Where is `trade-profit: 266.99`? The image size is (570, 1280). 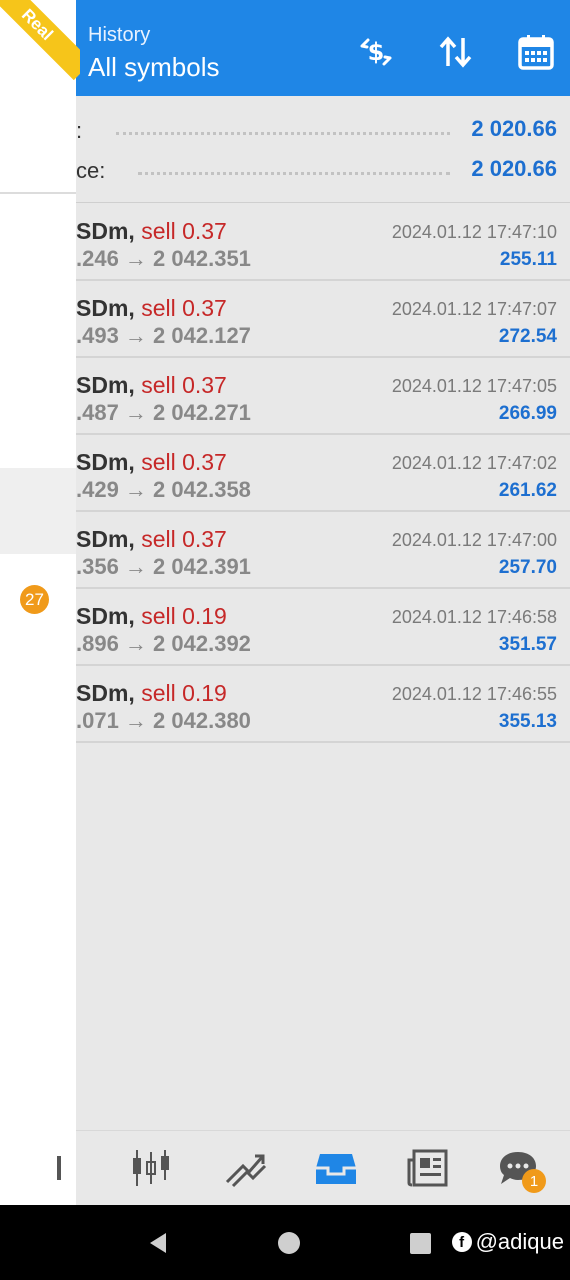 trade-profit: 266.99 is located at coordinates (527, 413).